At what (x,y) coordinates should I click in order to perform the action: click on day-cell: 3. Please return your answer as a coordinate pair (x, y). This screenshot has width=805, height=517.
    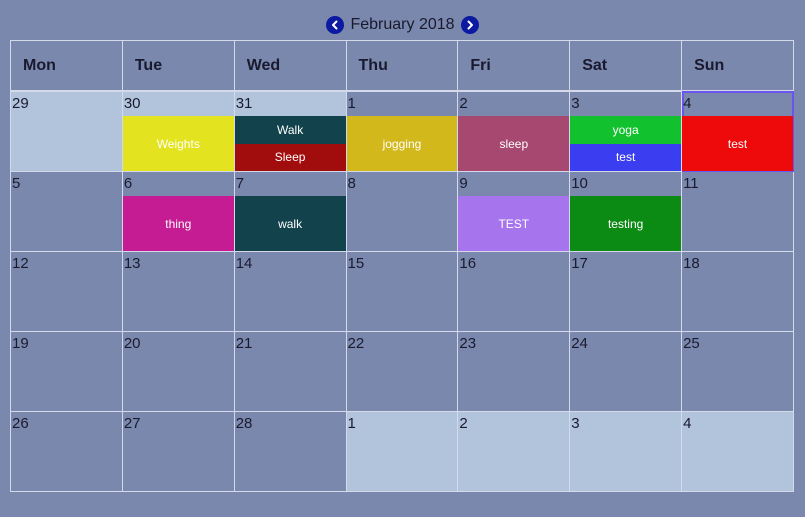
    Looking at the image, I should click on (626, 451).